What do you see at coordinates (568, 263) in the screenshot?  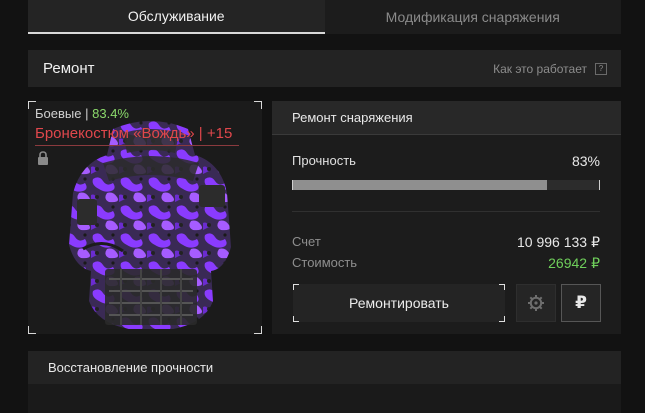 I see `cost-amount: 26942` at bounding box center [568, 263].